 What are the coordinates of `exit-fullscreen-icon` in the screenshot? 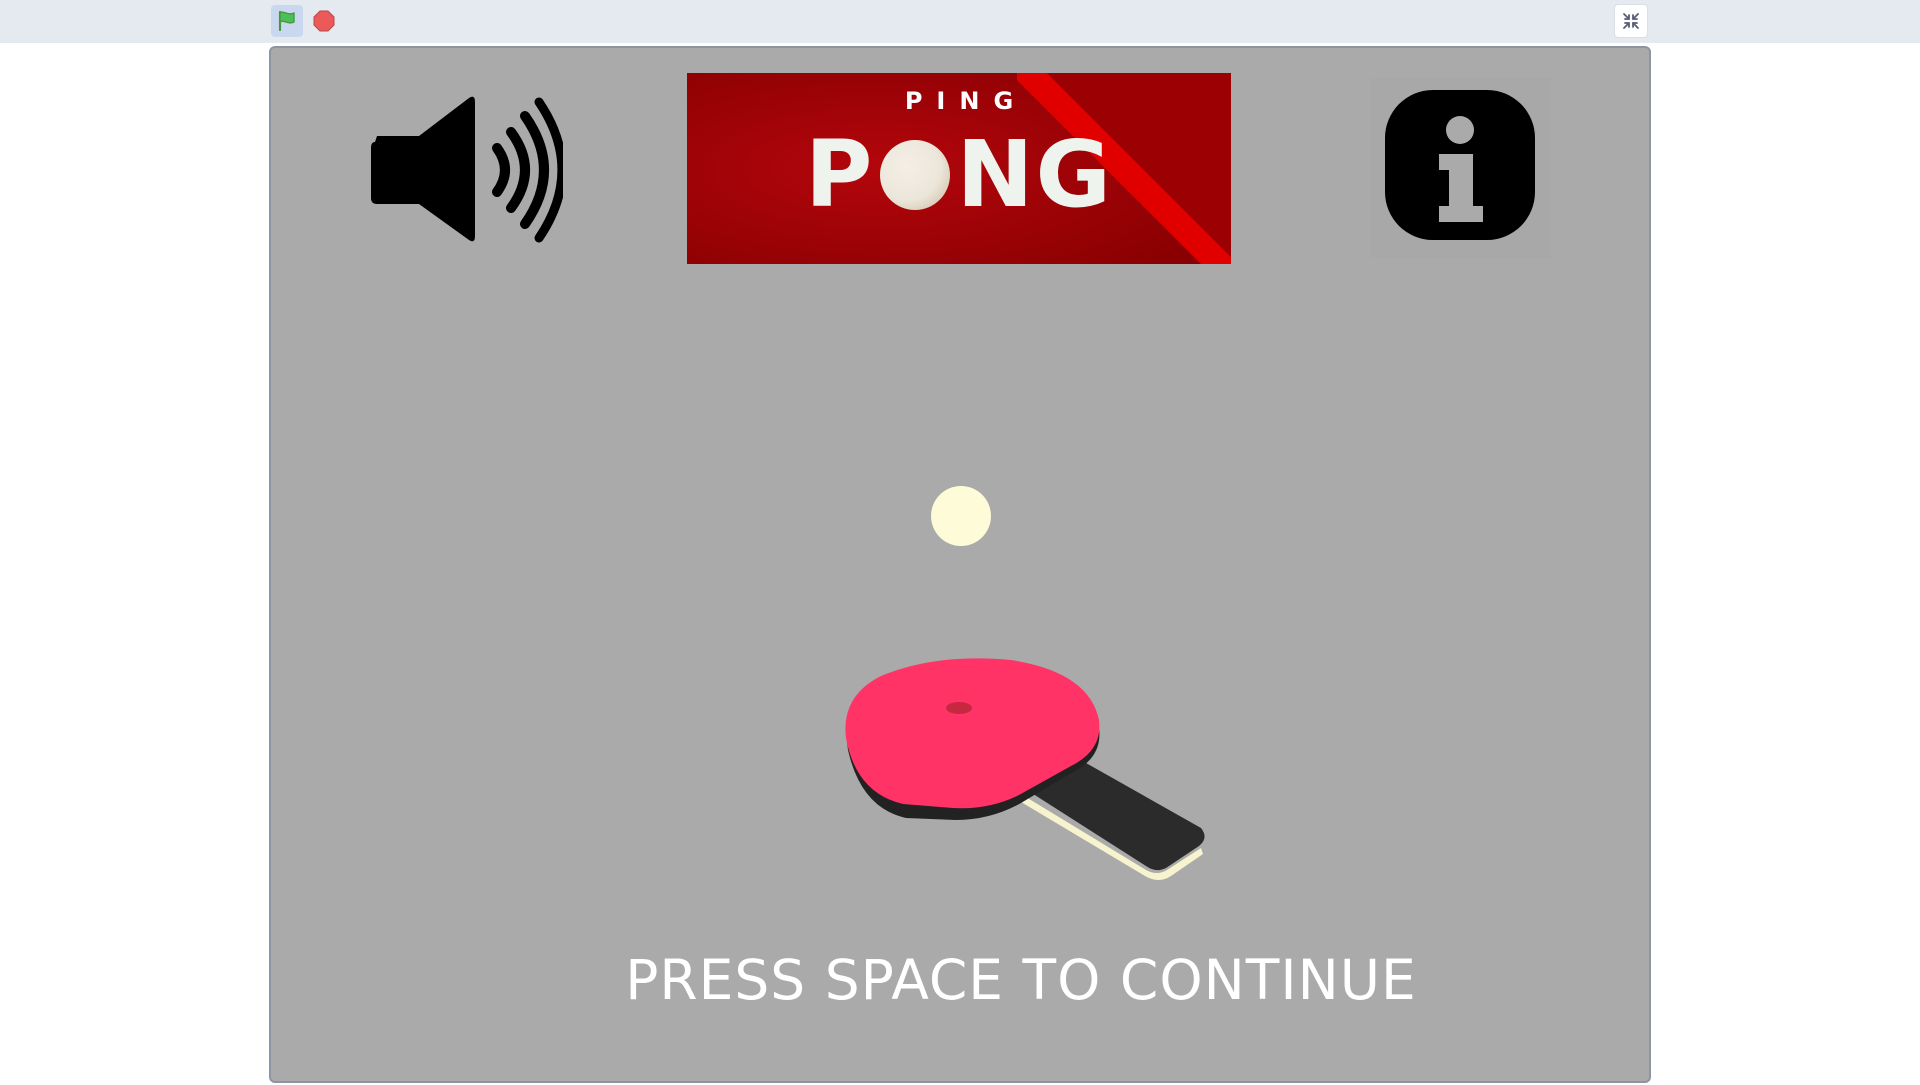 It's located at (1631, 21).